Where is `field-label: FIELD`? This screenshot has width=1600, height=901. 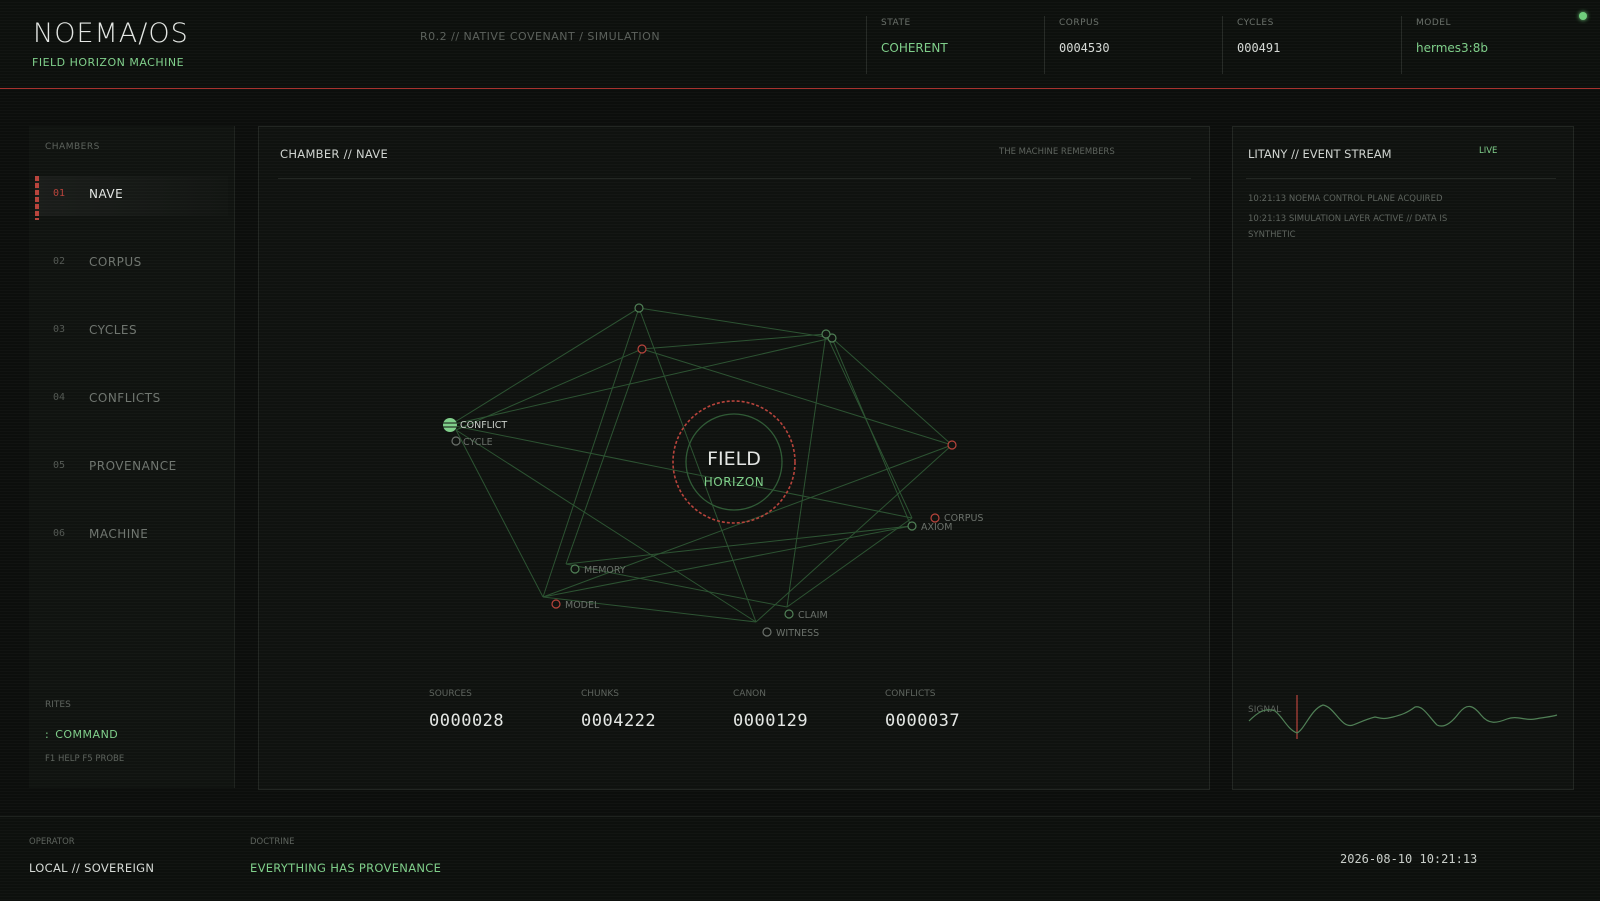
field-label: FIELD is located at coordinates (734, 459).